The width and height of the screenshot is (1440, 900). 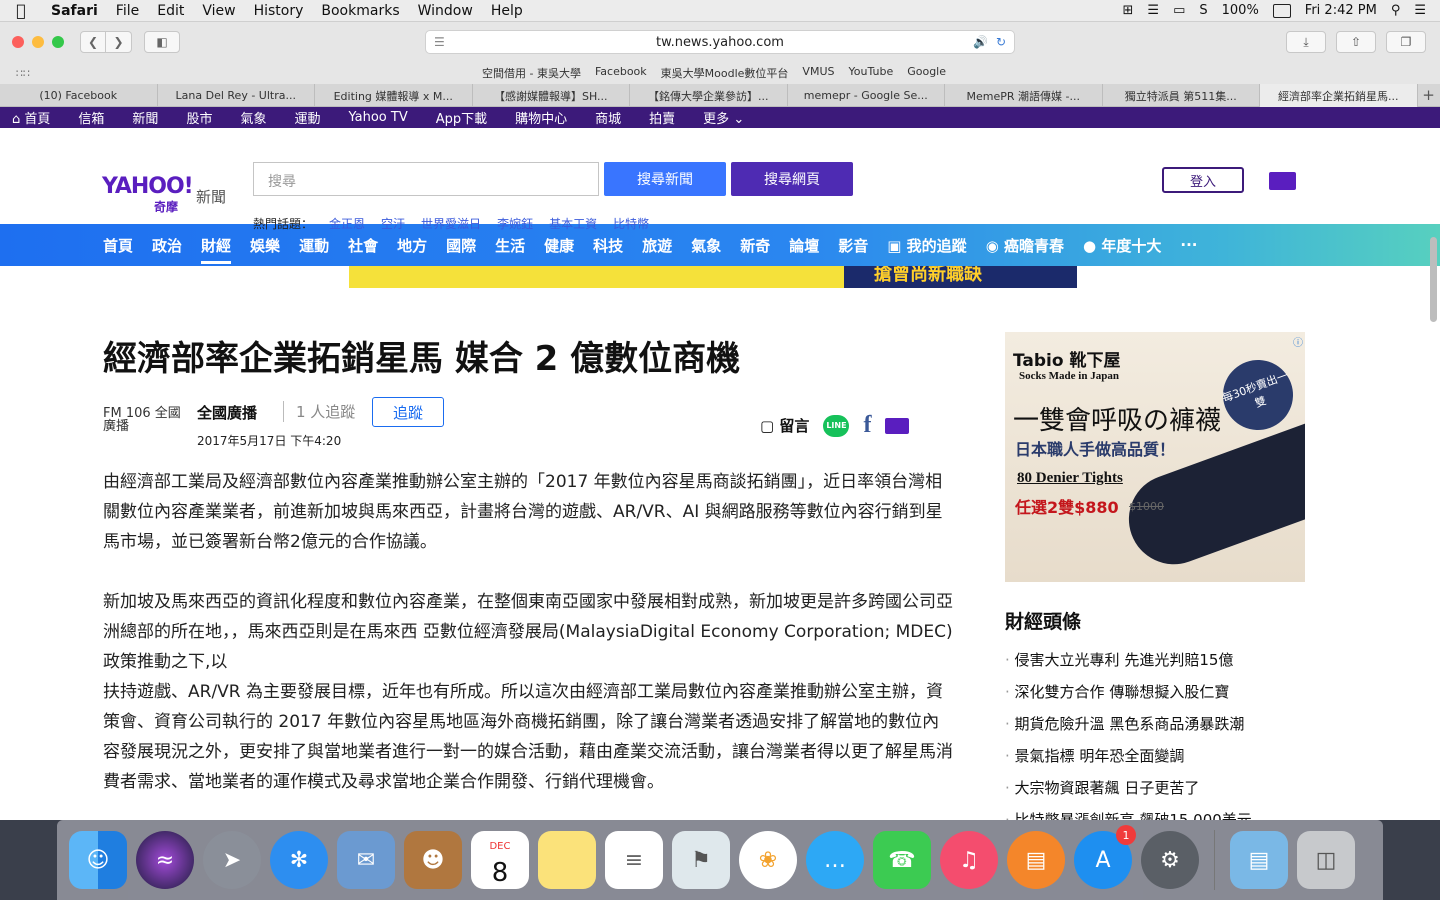 I want to click on siri-icon: ≈, so click(x=165, y=860).